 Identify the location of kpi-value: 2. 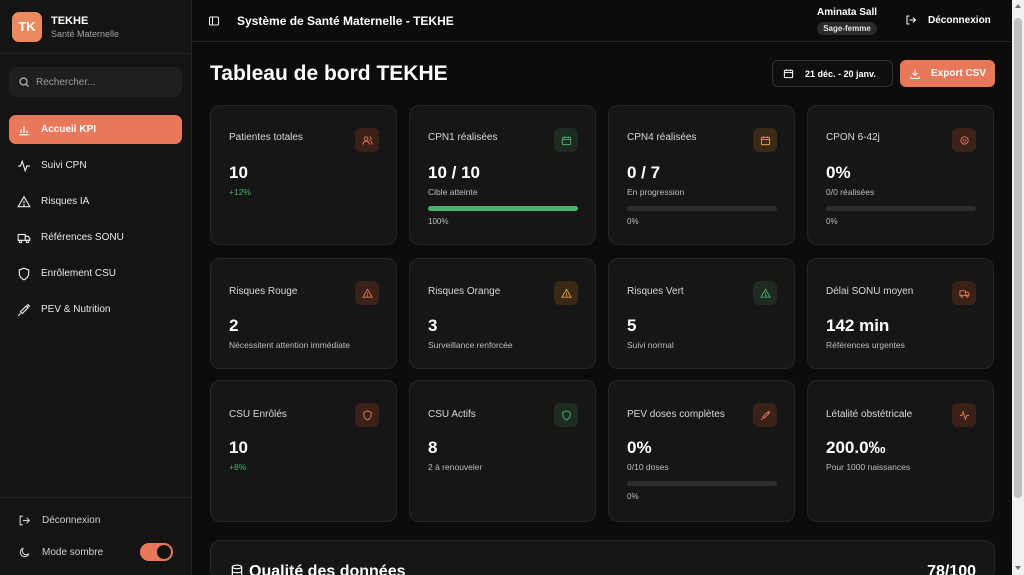
(234, 325).